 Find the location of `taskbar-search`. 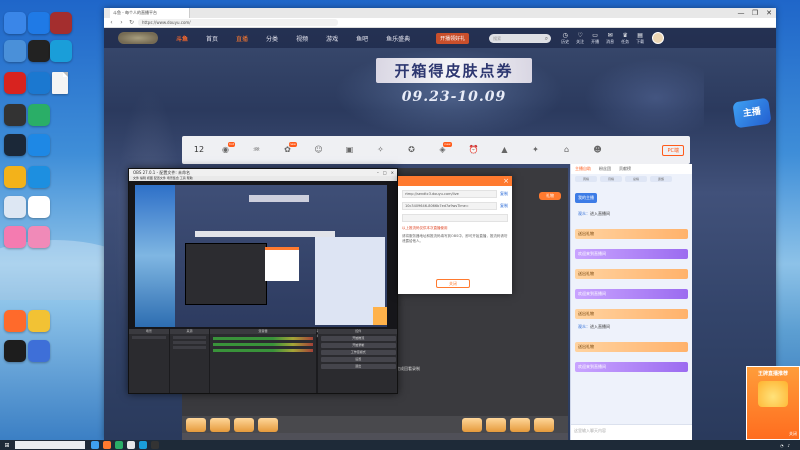

taskbar-search is located at coordinates (50, 445).